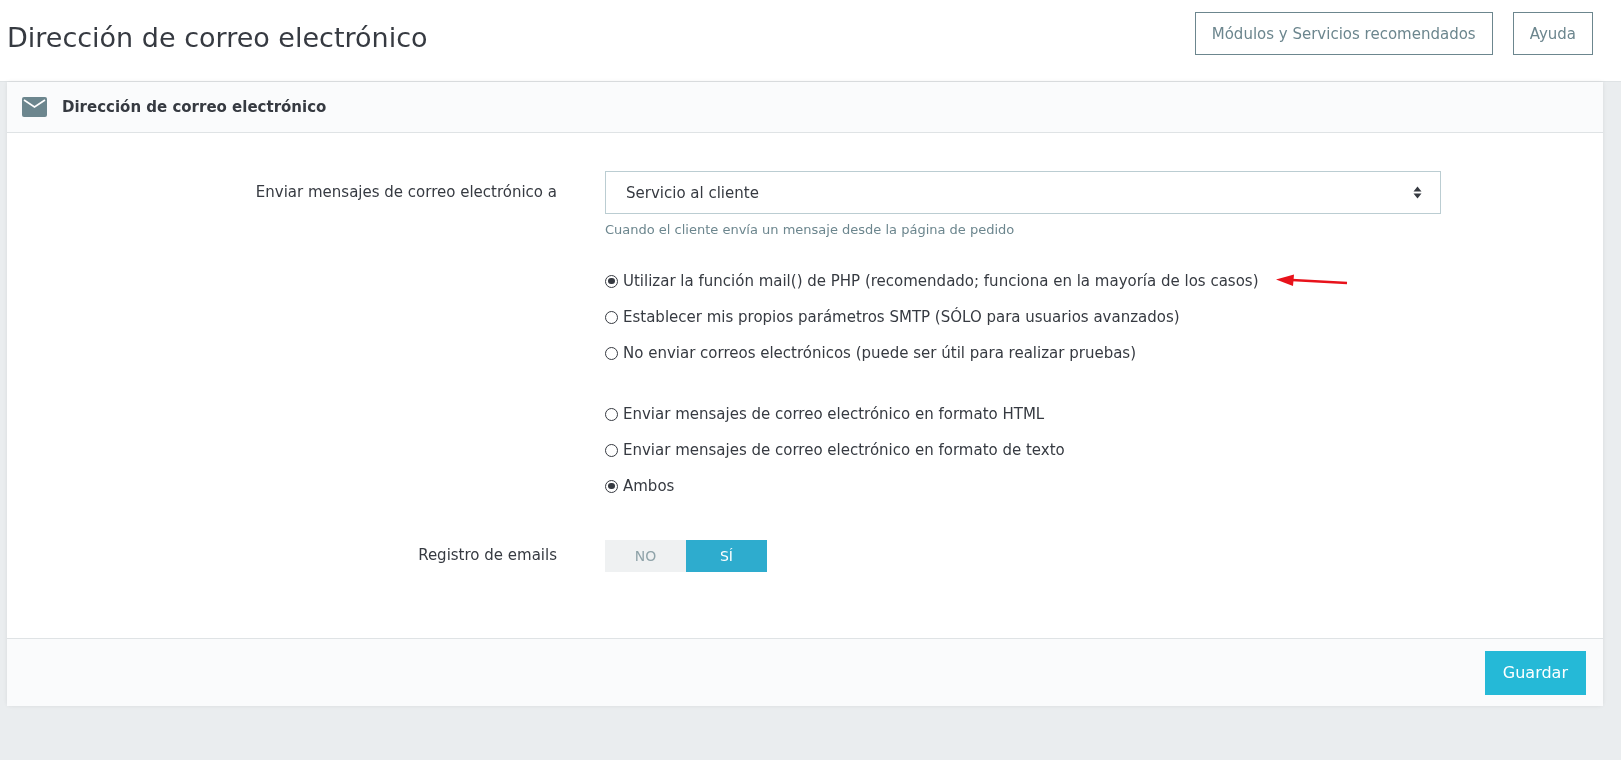  I want to click on radio-option: No enviar correos electrónicos (puede ser útil para realizar pruebas), so click(870, 353).